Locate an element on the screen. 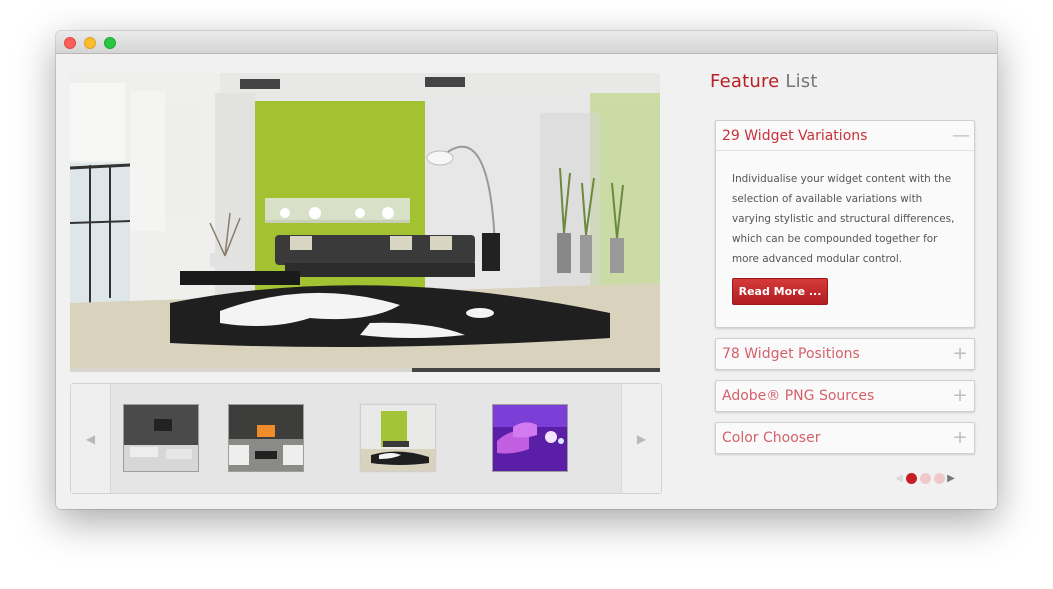  chevron-right-icon: ▶ is located at coordinates (641, 438).